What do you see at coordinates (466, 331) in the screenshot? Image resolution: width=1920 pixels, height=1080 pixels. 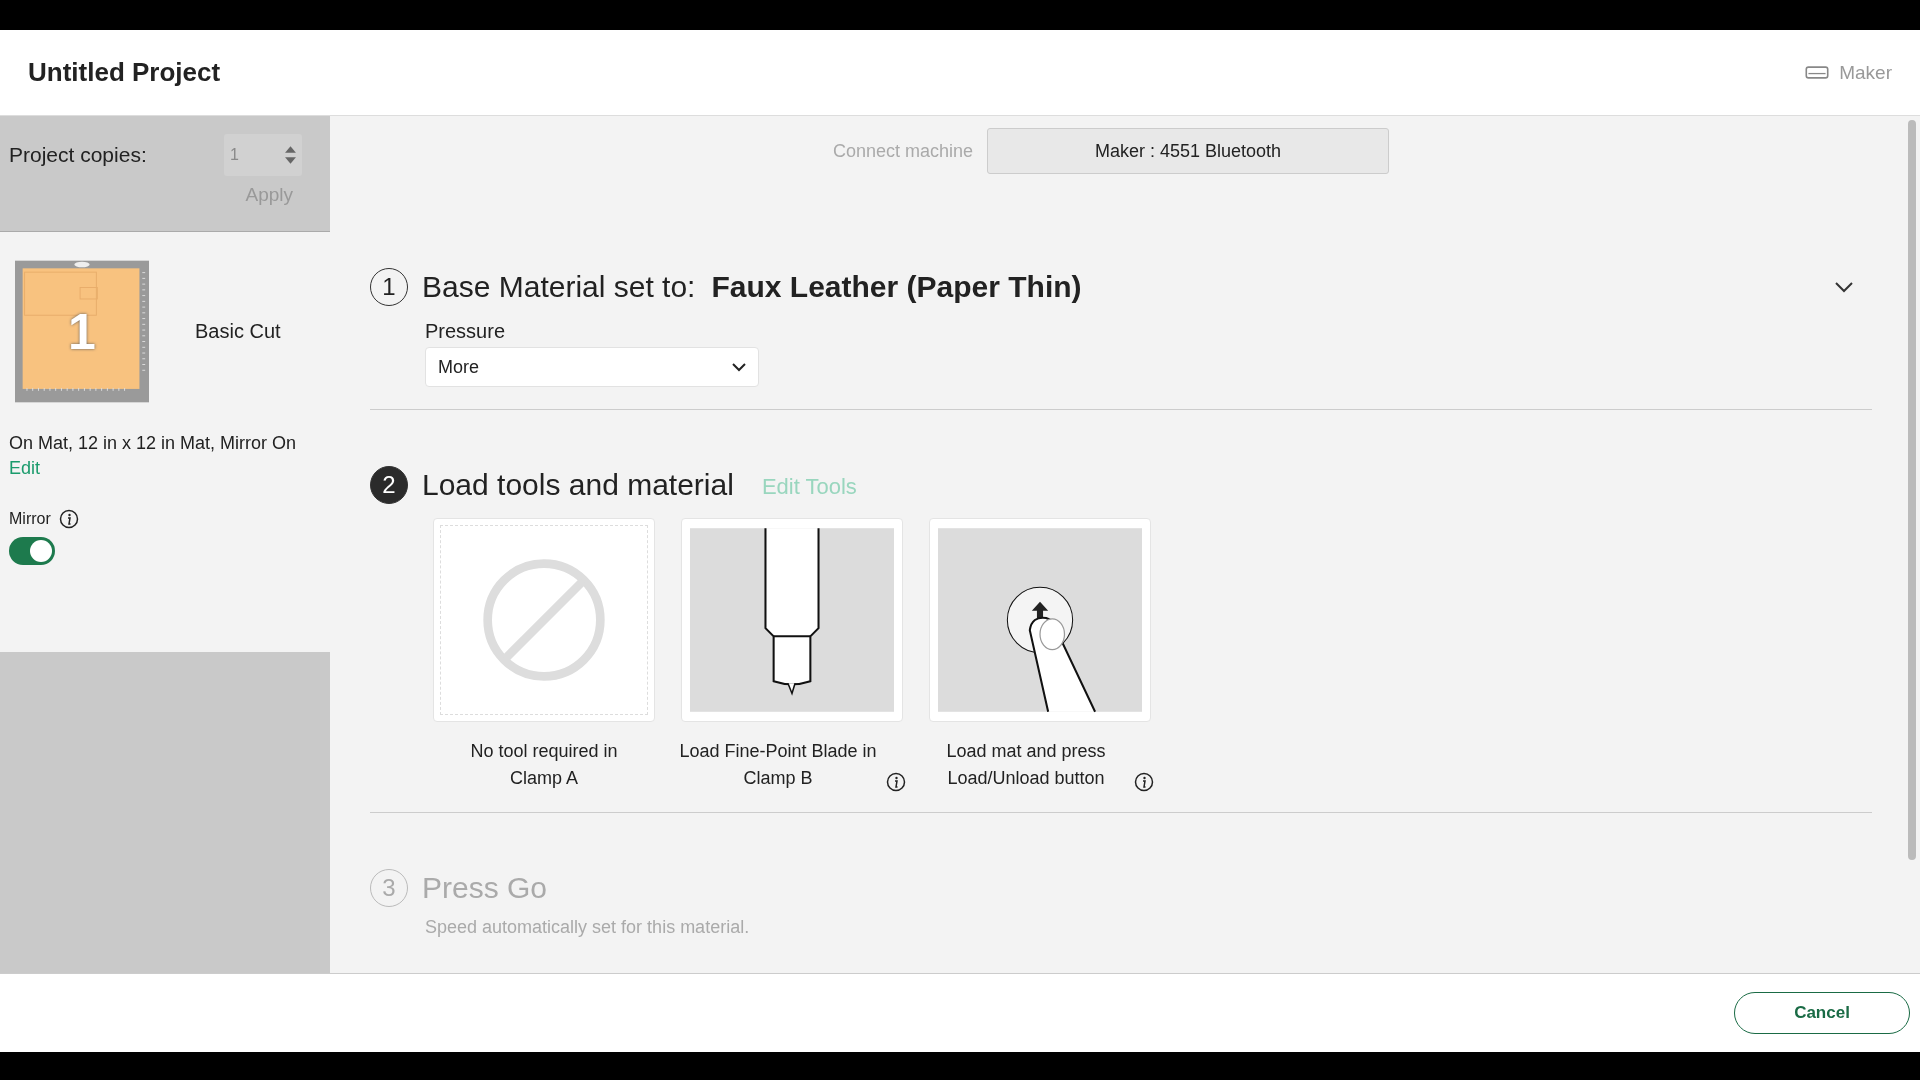 I see `pressure-label: Pressure` at bounding box center [466, 331].